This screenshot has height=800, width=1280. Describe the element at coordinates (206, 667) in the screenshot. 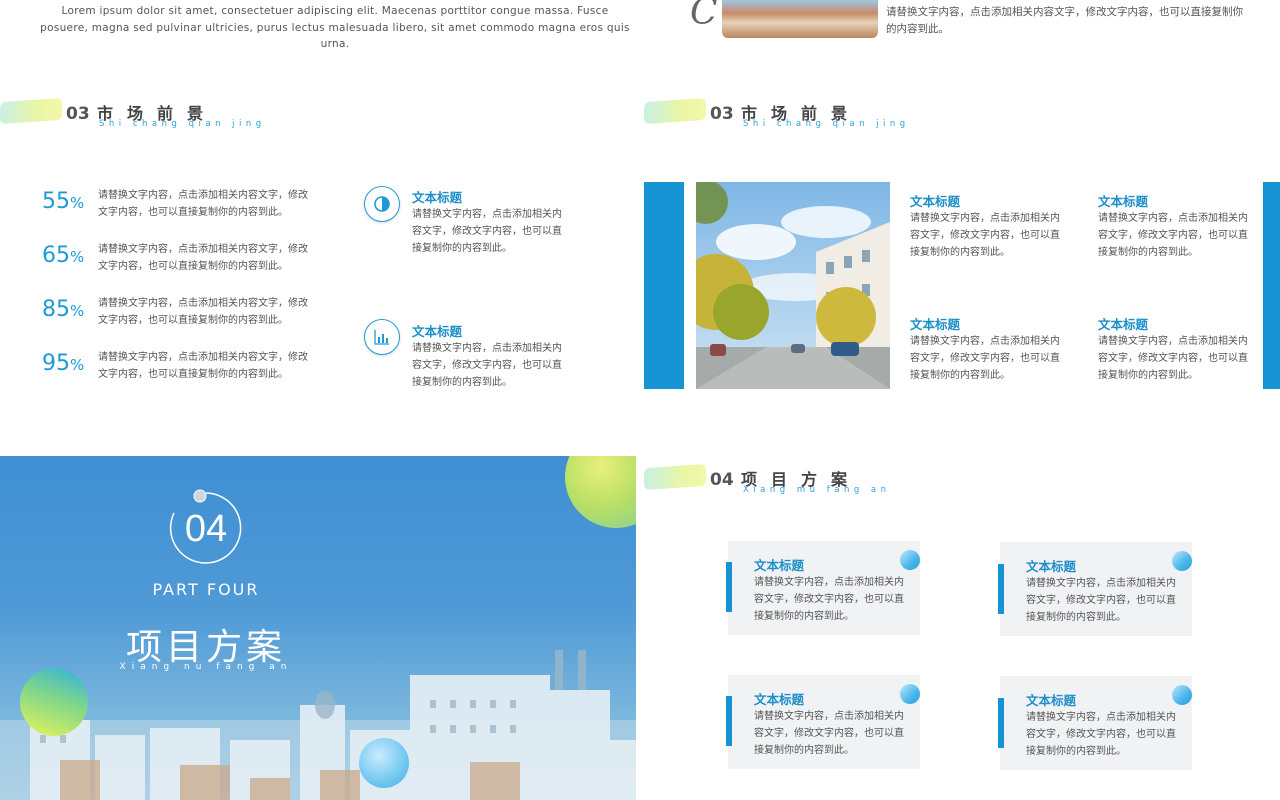

I see `part-pinyin: Xiang nu fang an` at that location.